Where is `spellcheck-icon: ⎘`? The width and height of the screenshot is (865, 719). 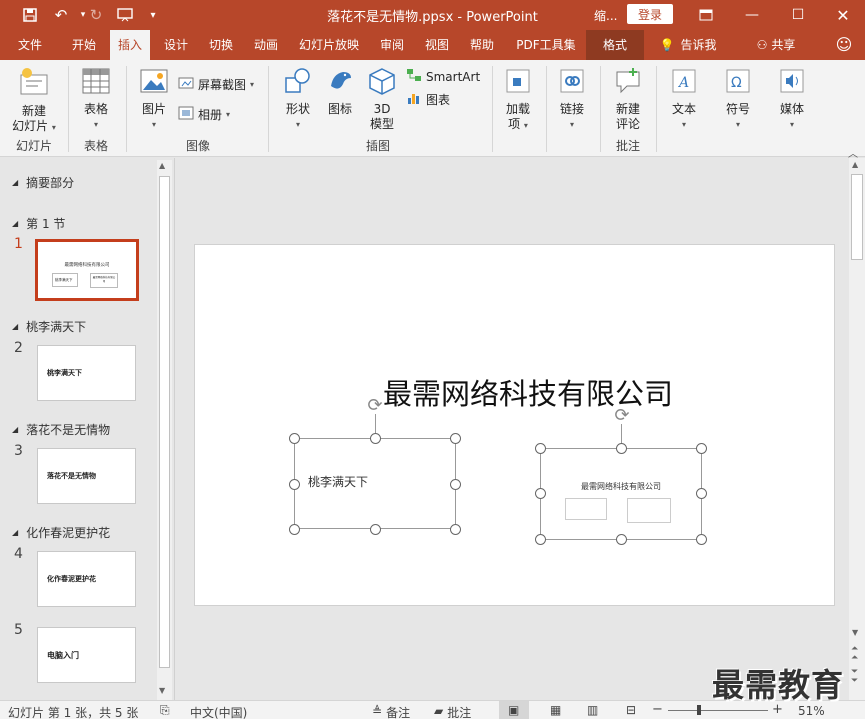 spellcheck-icon: ⎘ is located at coordinates (165, 710).